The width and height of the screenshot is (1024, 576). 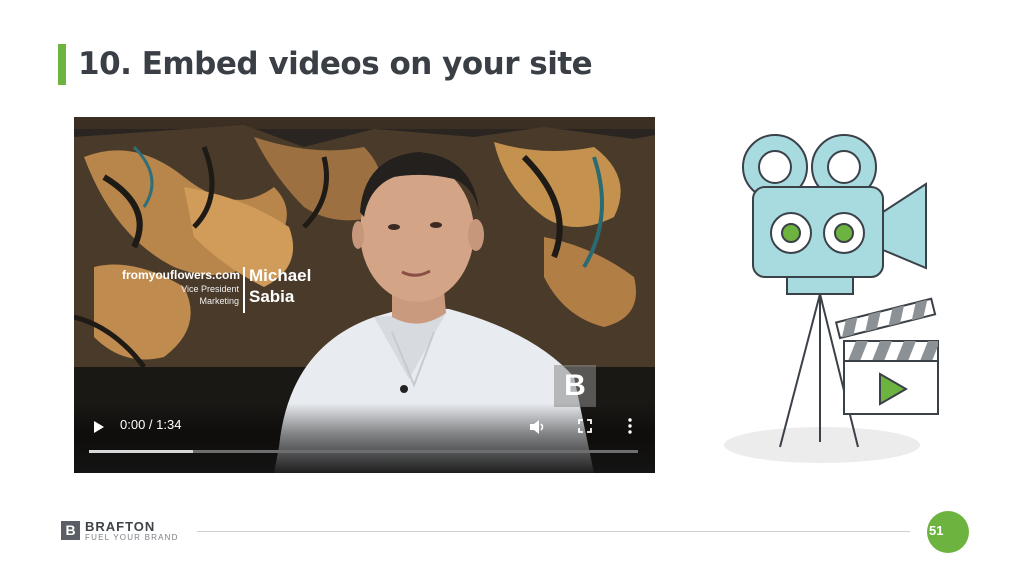 I want to click on camera-lens-hood-icon, so click(x=904, y=226).